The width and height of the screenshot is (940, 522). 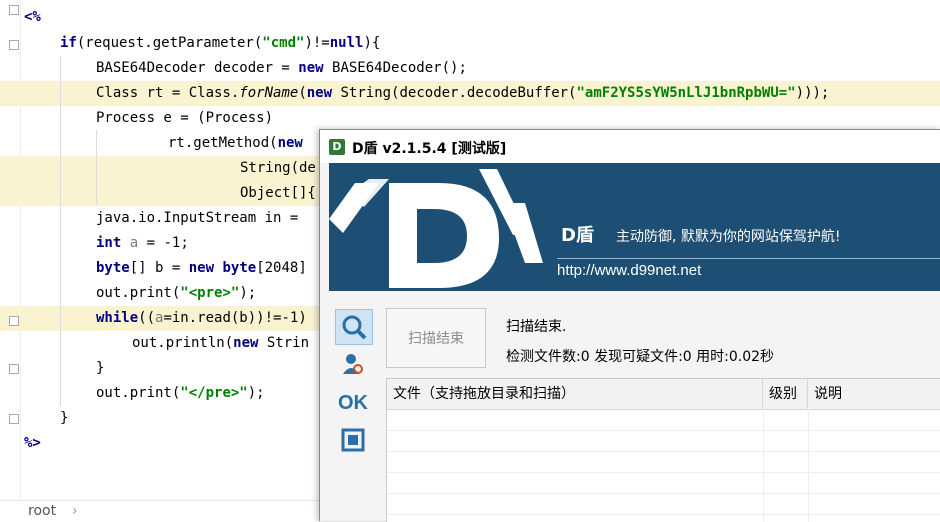 I want to click on side-toolbar: OK, so click(x=353, y=412).